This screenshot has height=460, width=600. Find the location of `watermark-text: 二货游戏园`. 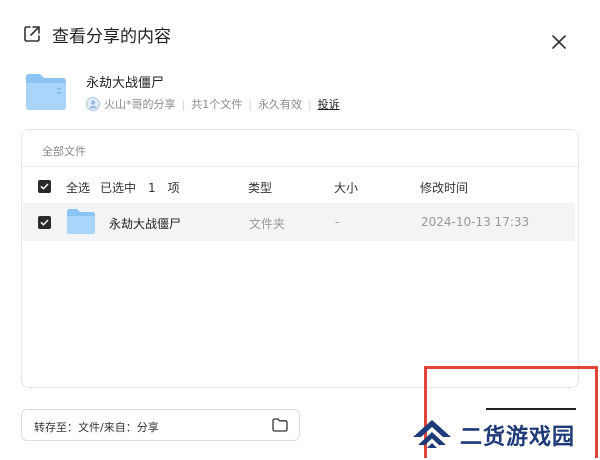

watermark-text: 二货游戏园 is located at coordinates (518, 437).